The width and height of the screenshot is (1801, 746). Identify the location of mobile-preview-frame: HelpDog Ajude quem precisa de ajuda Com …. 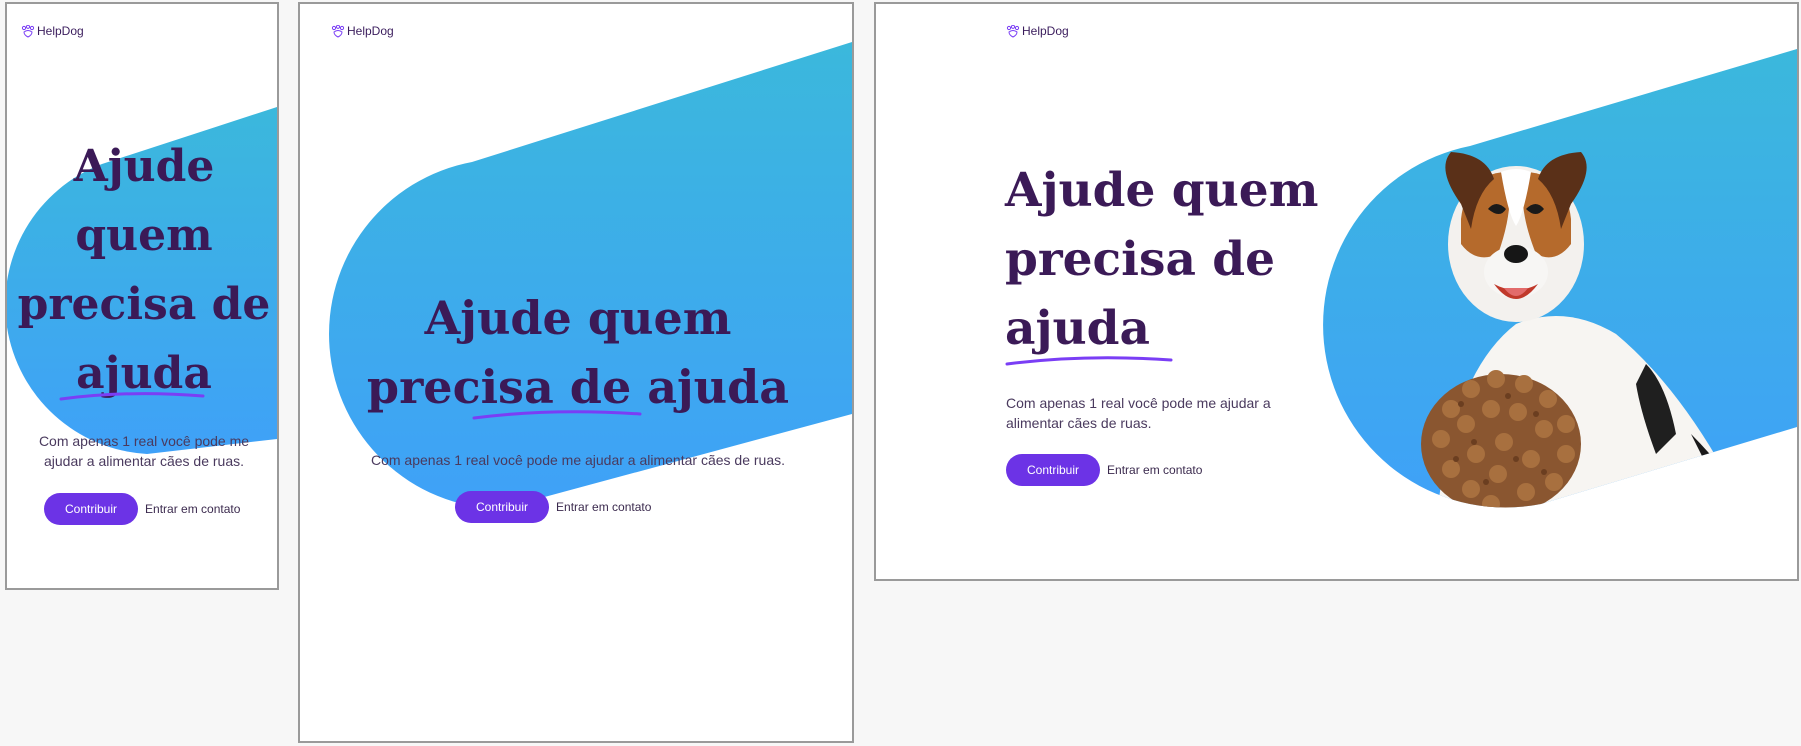
(142, 296).